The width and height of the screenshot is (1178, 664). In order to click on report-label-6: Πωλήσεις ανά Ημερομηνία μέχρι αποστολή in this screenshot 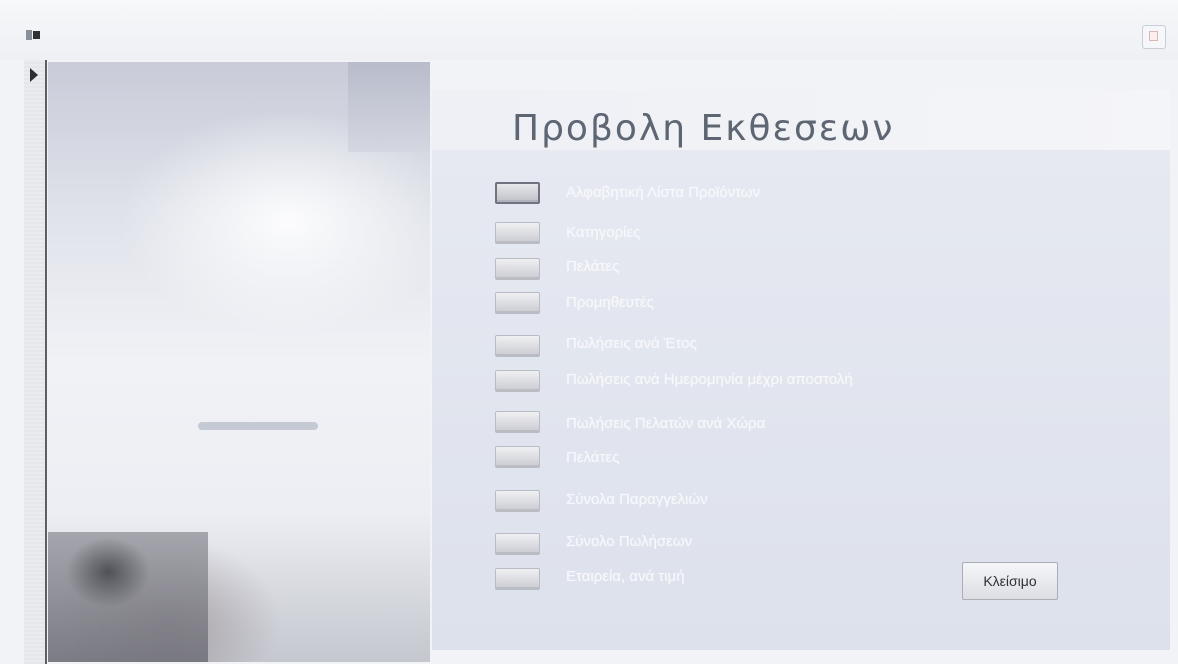, I will do `click(709, 379)`.